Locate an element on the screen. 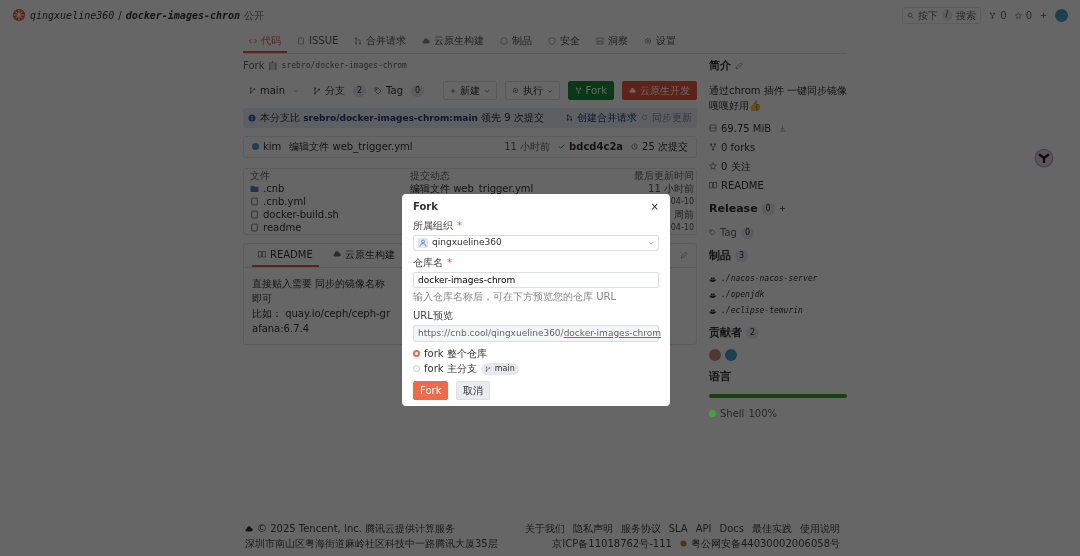 The image size is (1080, 556). group-icon is located at coordinates (423, 243).